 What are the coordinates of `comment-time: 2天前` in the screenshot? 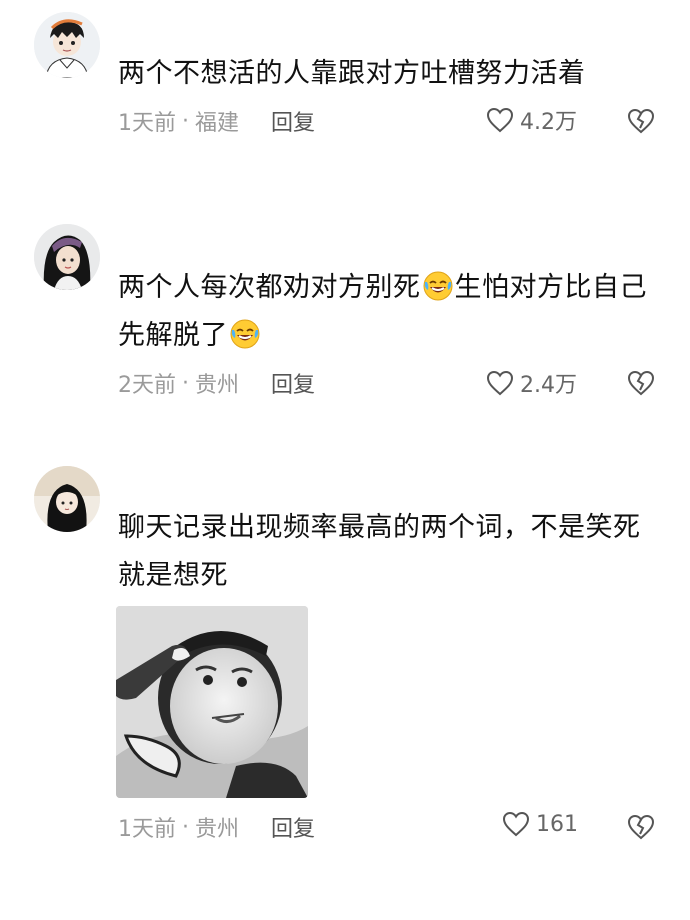 It's located at (147, 385).